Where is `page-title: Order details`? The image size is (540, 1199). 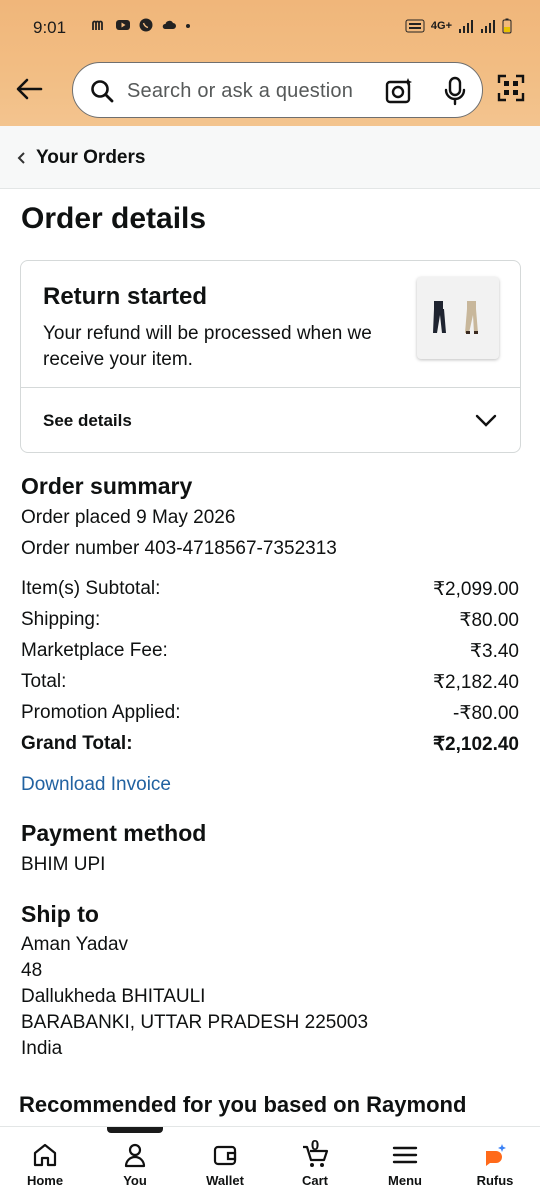 page-title: Order details is located at coordinates (114, 218).